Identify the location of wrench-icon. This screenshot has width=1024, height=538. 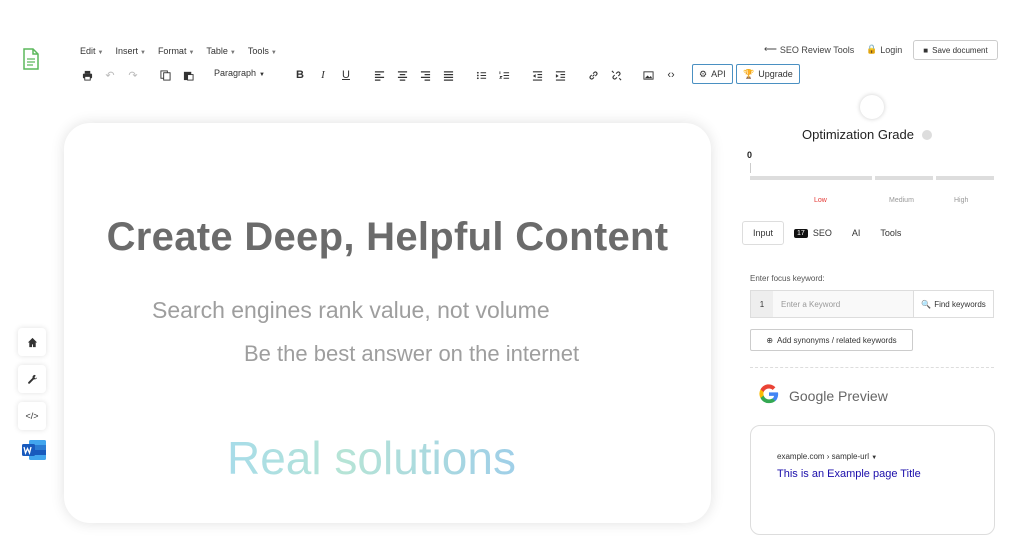
(32, 379).